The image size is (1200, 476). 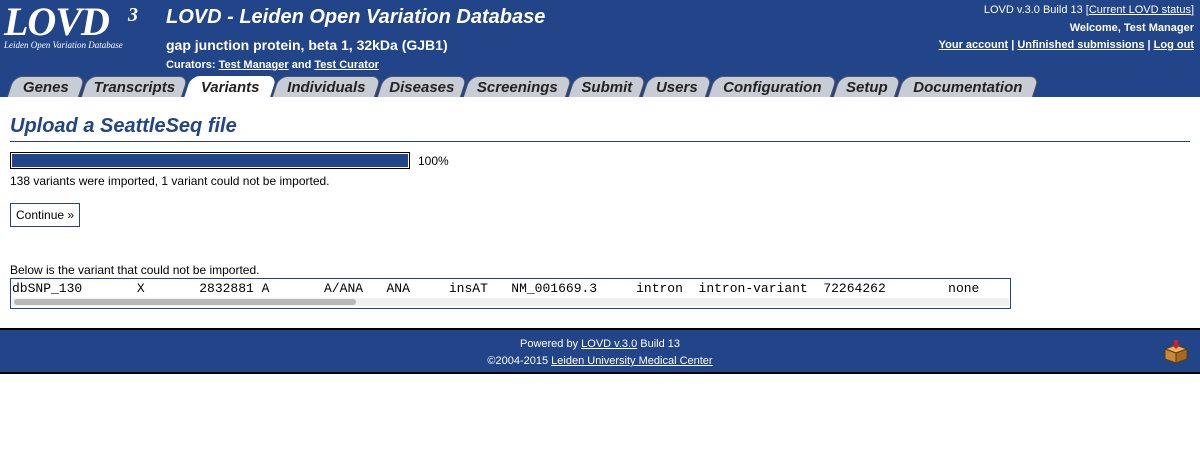 I want to click on tab-baseline, so click(x=600, y=98).